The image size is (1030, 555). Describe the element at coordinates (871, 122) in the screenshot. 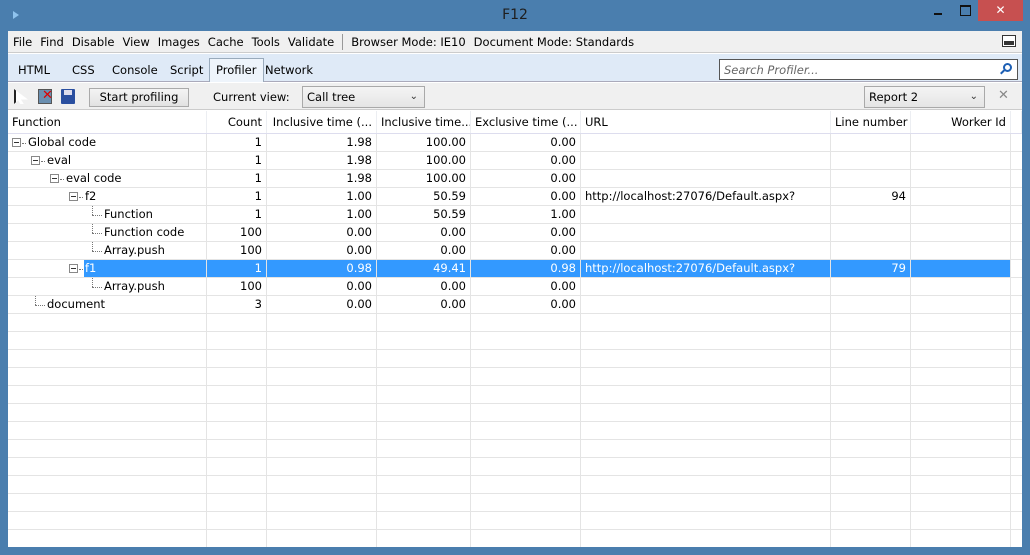

I see `column-header-line-number: Line number` at that location.